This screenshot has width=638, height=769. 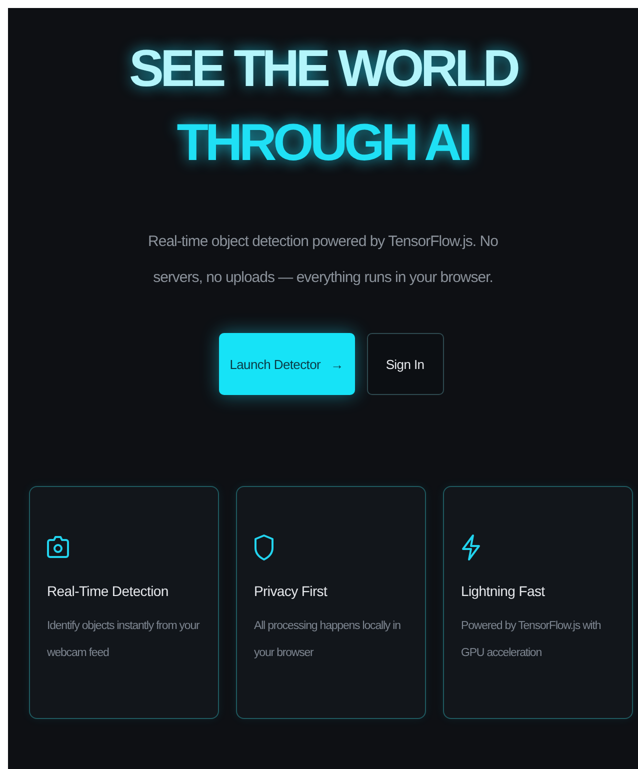 What do you see at coordinates (328, 640) in the screenshot?
I see `feature-description: All processing happens locally in your browser` at bounding box center [328, 640].